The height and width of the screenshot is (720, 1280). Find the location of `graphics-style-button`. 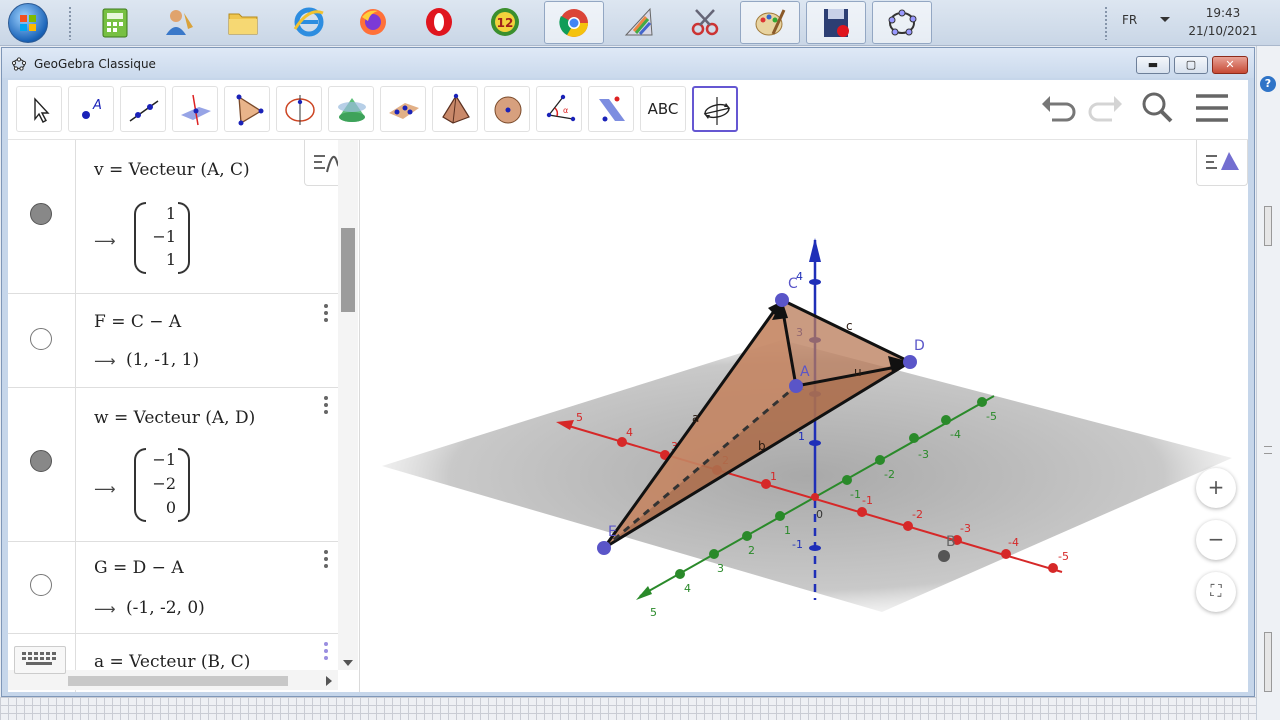

graphics-style-button is located at coordinates (1222, 163).